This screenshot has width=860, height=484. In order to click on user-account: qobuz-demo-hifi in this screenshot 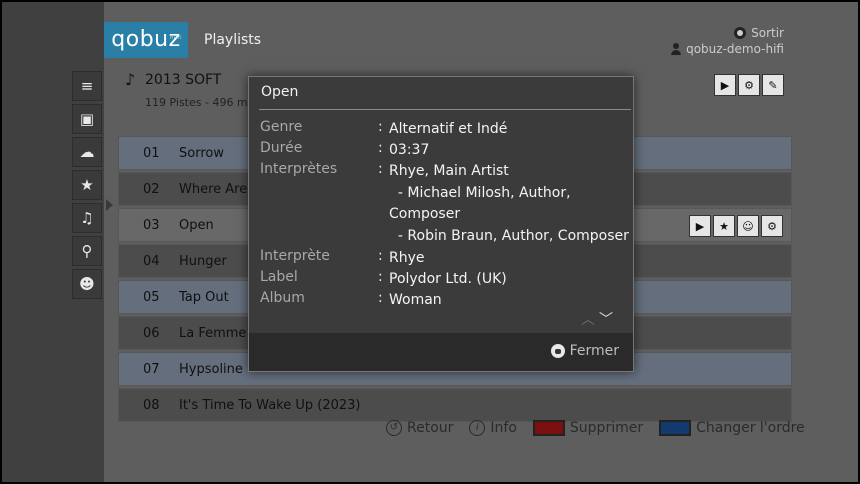, I will do `click(727, 49)`.